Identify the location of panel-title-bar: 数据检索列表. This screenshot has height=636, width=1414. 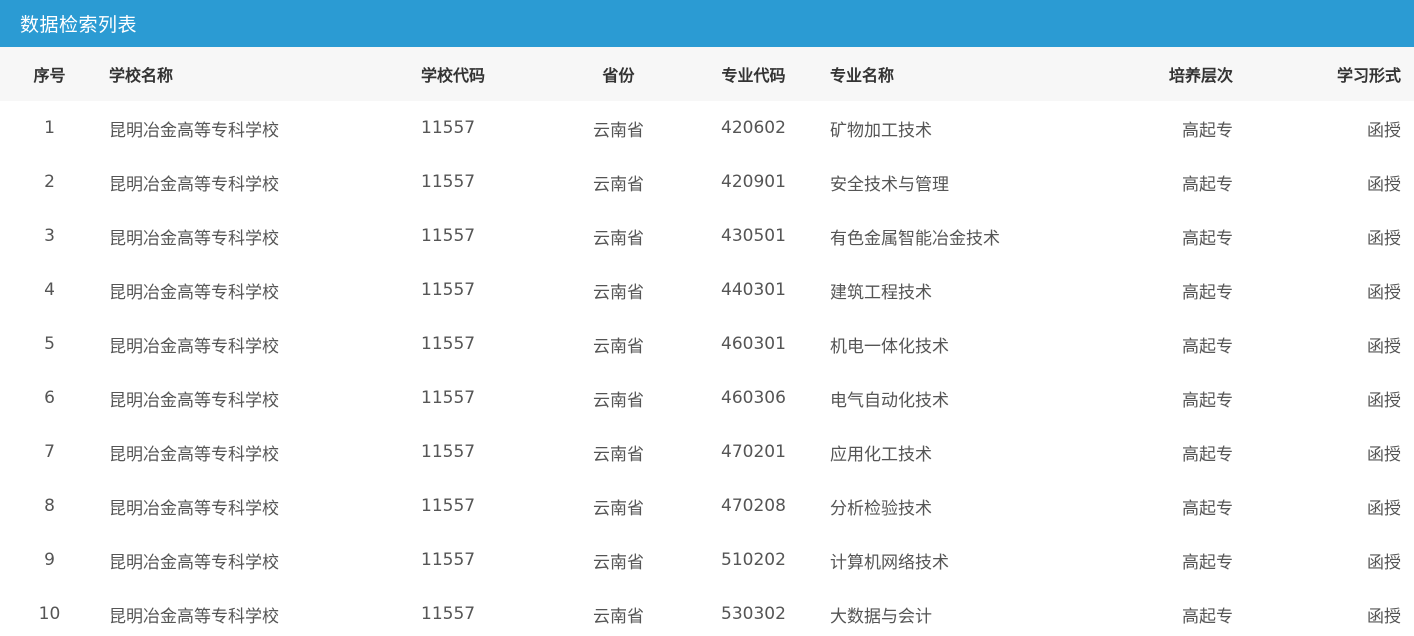
(707, 23).